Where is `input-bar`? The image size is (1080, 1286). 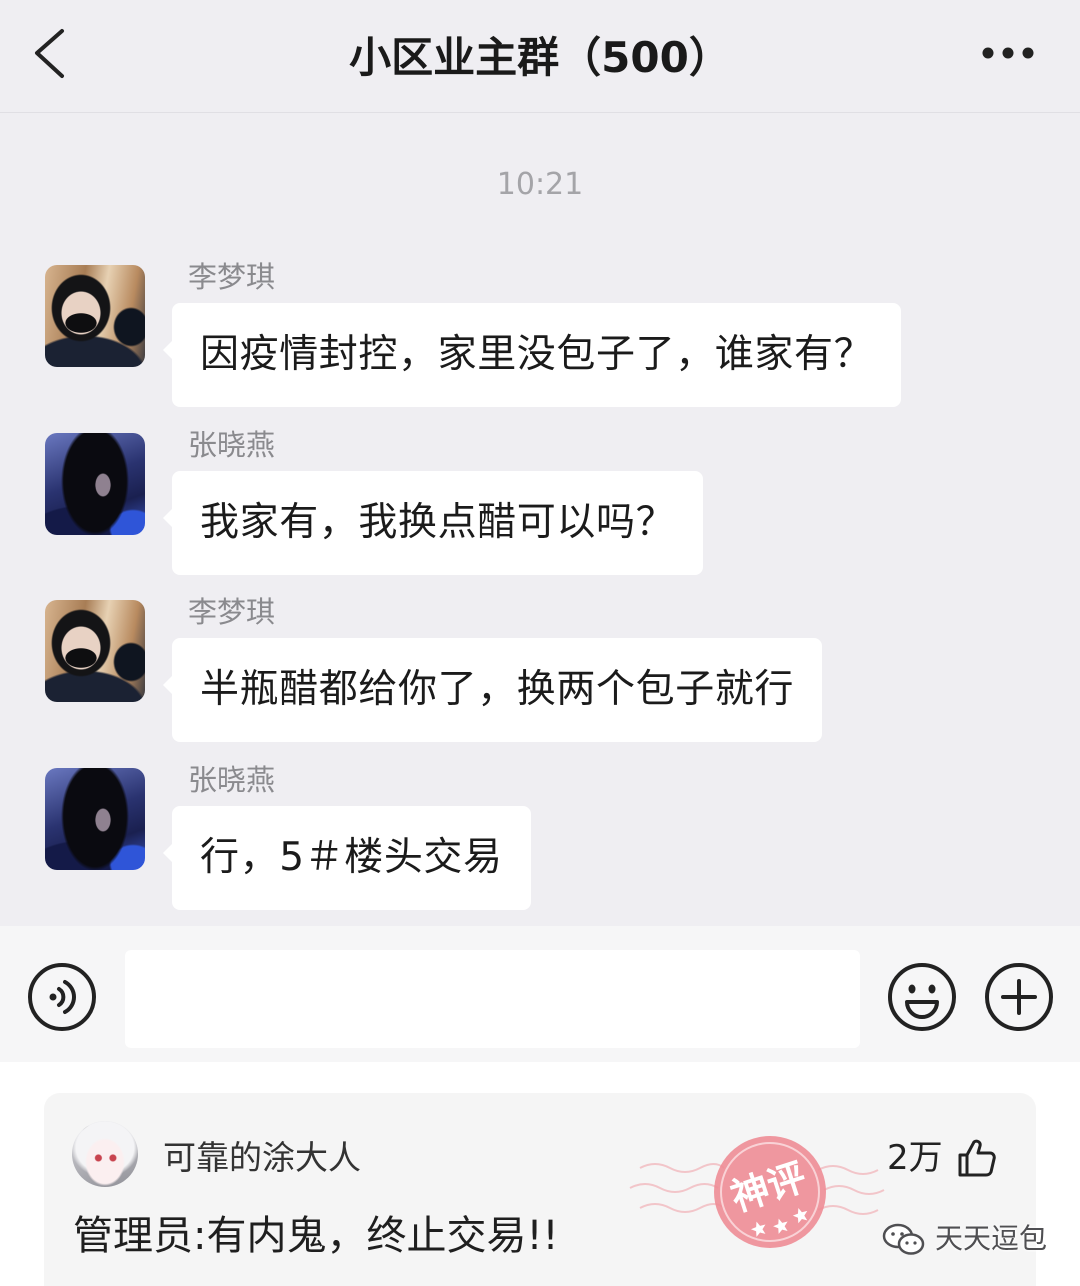 input-bar is located at coordinates (540, 994).